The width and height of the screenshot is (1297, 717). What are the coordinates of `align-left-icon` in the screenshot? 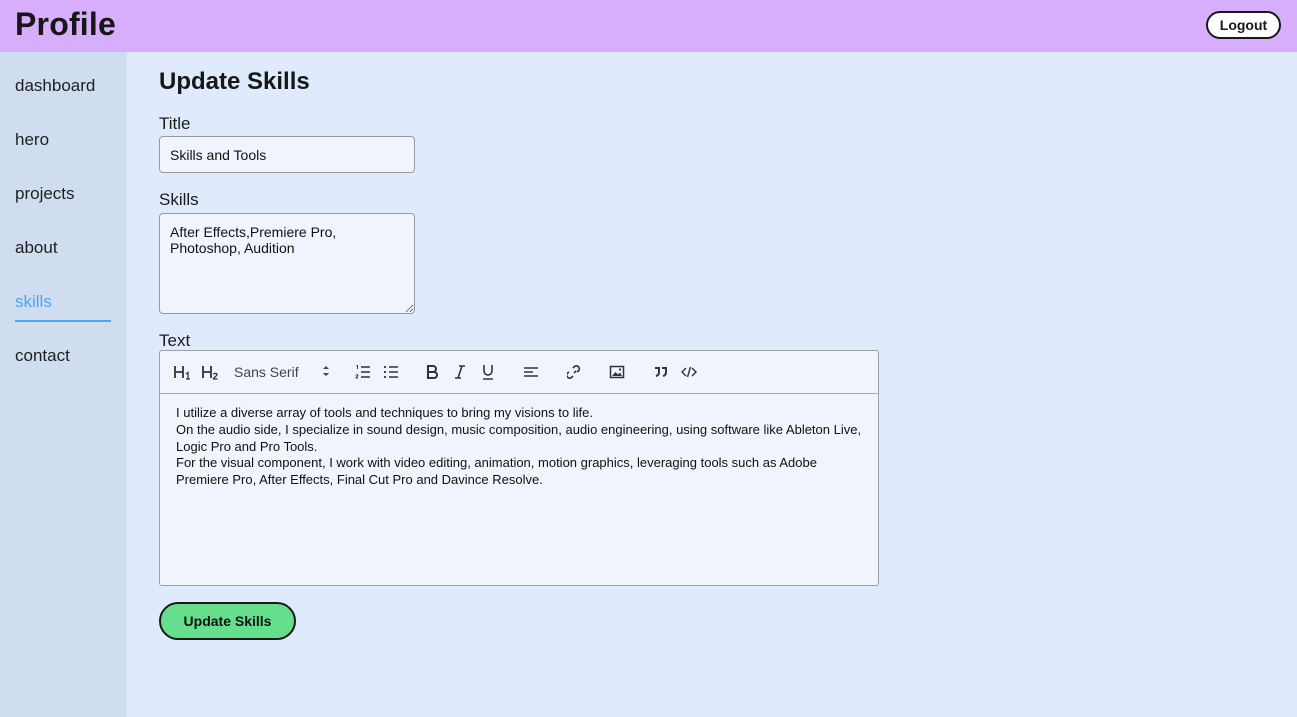 It's located at (531, 372).